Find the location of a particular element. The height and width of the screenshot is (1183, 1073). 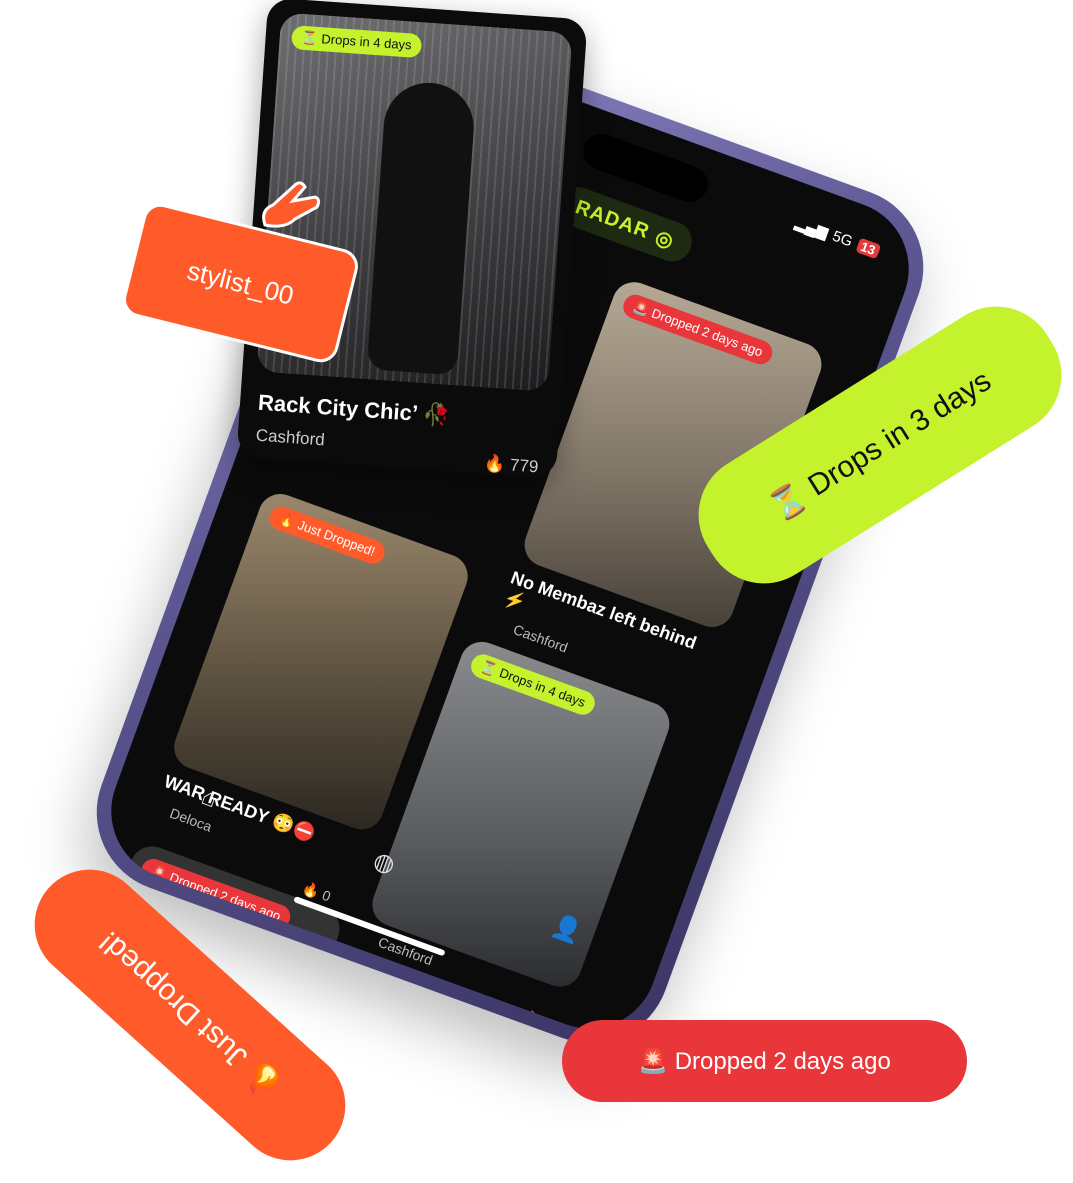

tap-hand-icon is located at coordinates (291, 204).